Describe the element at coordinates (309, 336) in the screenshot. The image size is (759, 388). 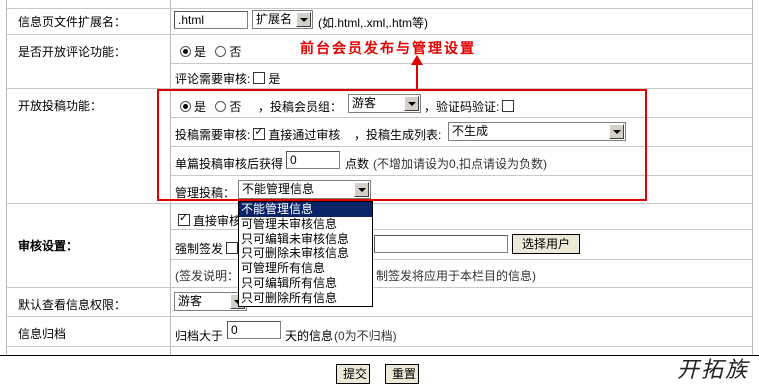
I see `archive-suffix: 天的信息` at that location.